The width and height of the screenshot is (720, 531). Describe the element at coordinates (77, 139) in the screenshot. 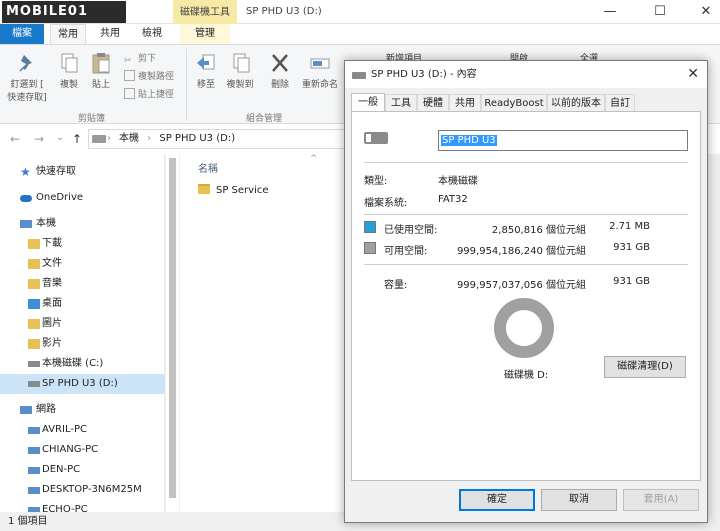

I see `up-button: ↑` at that location.